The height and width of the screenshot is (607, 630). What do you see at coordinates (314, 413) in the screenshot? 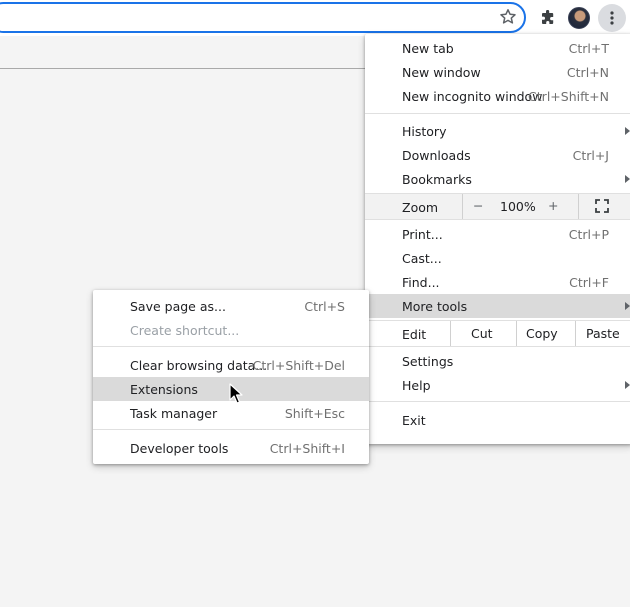
I see `menu-item-shortcut: Shift+Esc` at bounding box center [314, 413].